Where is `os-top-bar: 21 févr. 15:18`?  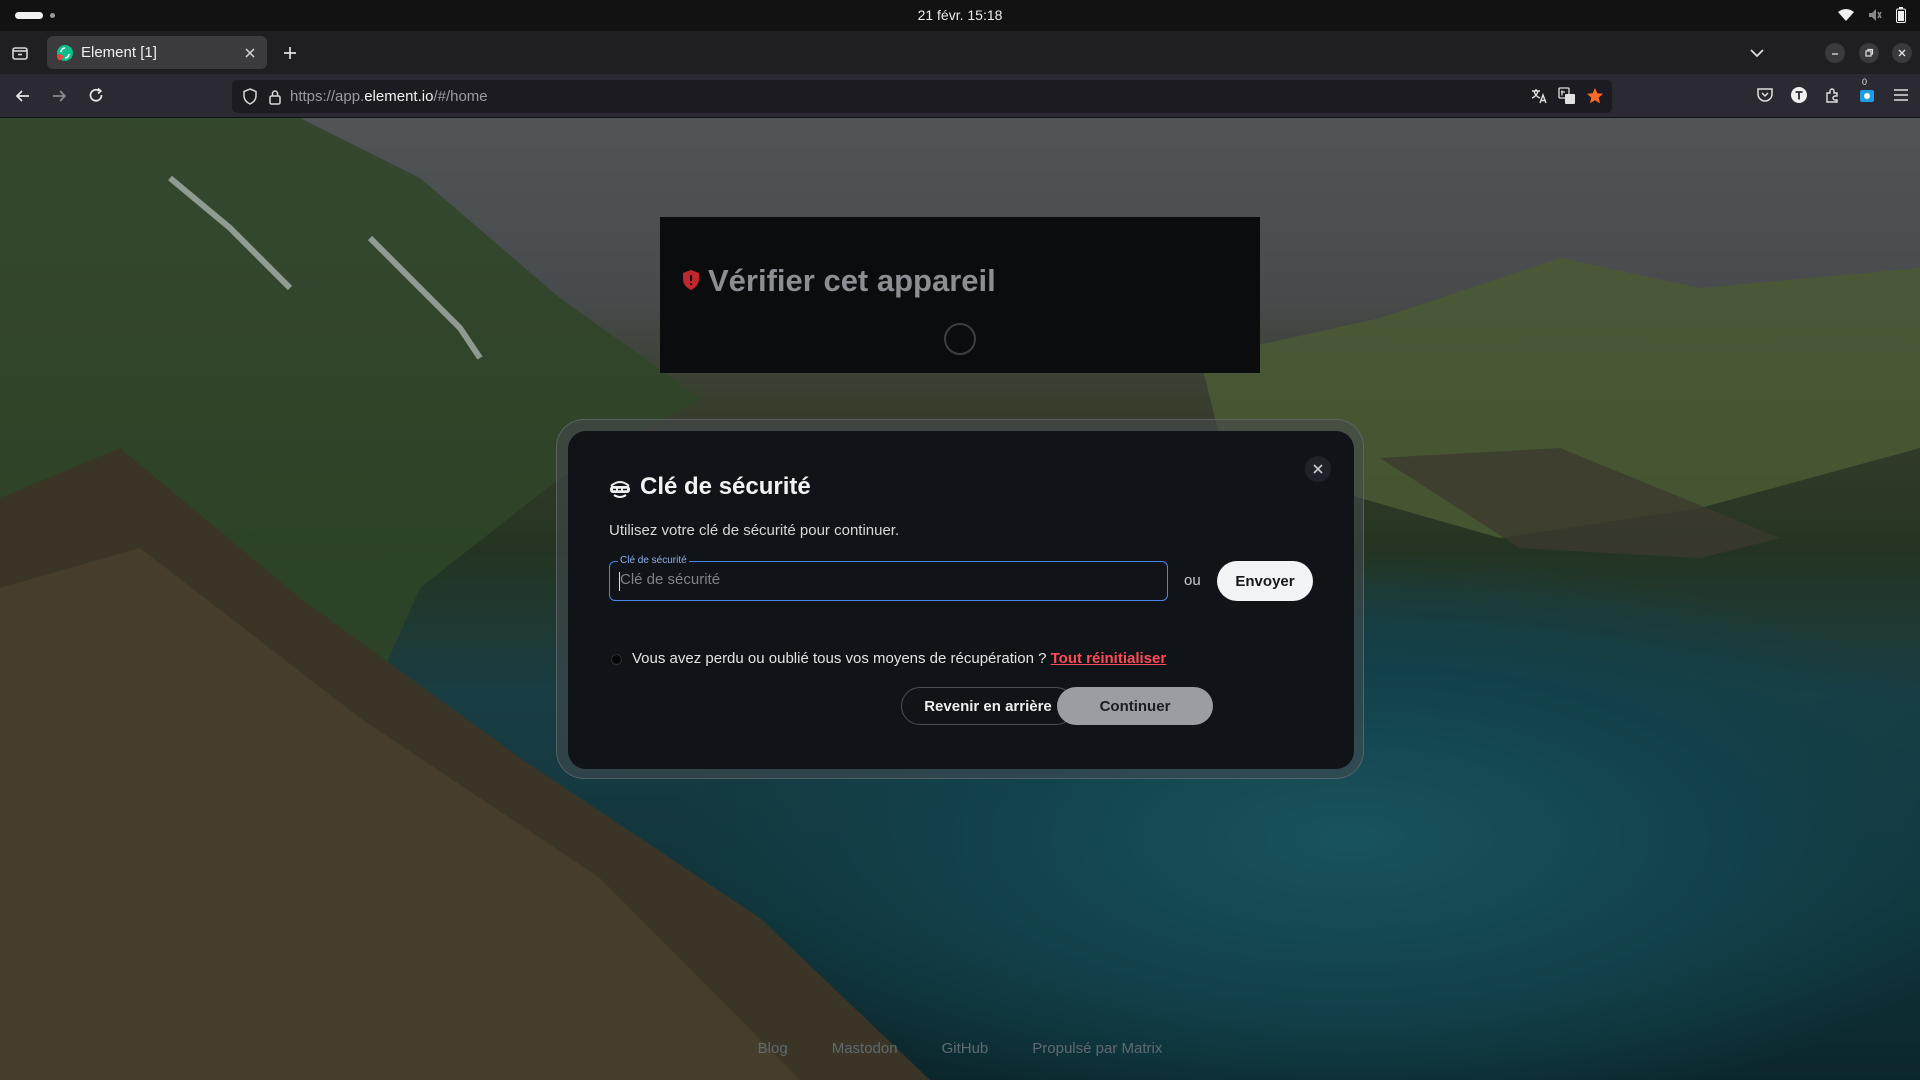
os-top-bar: 21 févr. 15:18 is located at coordinates (960, 15).